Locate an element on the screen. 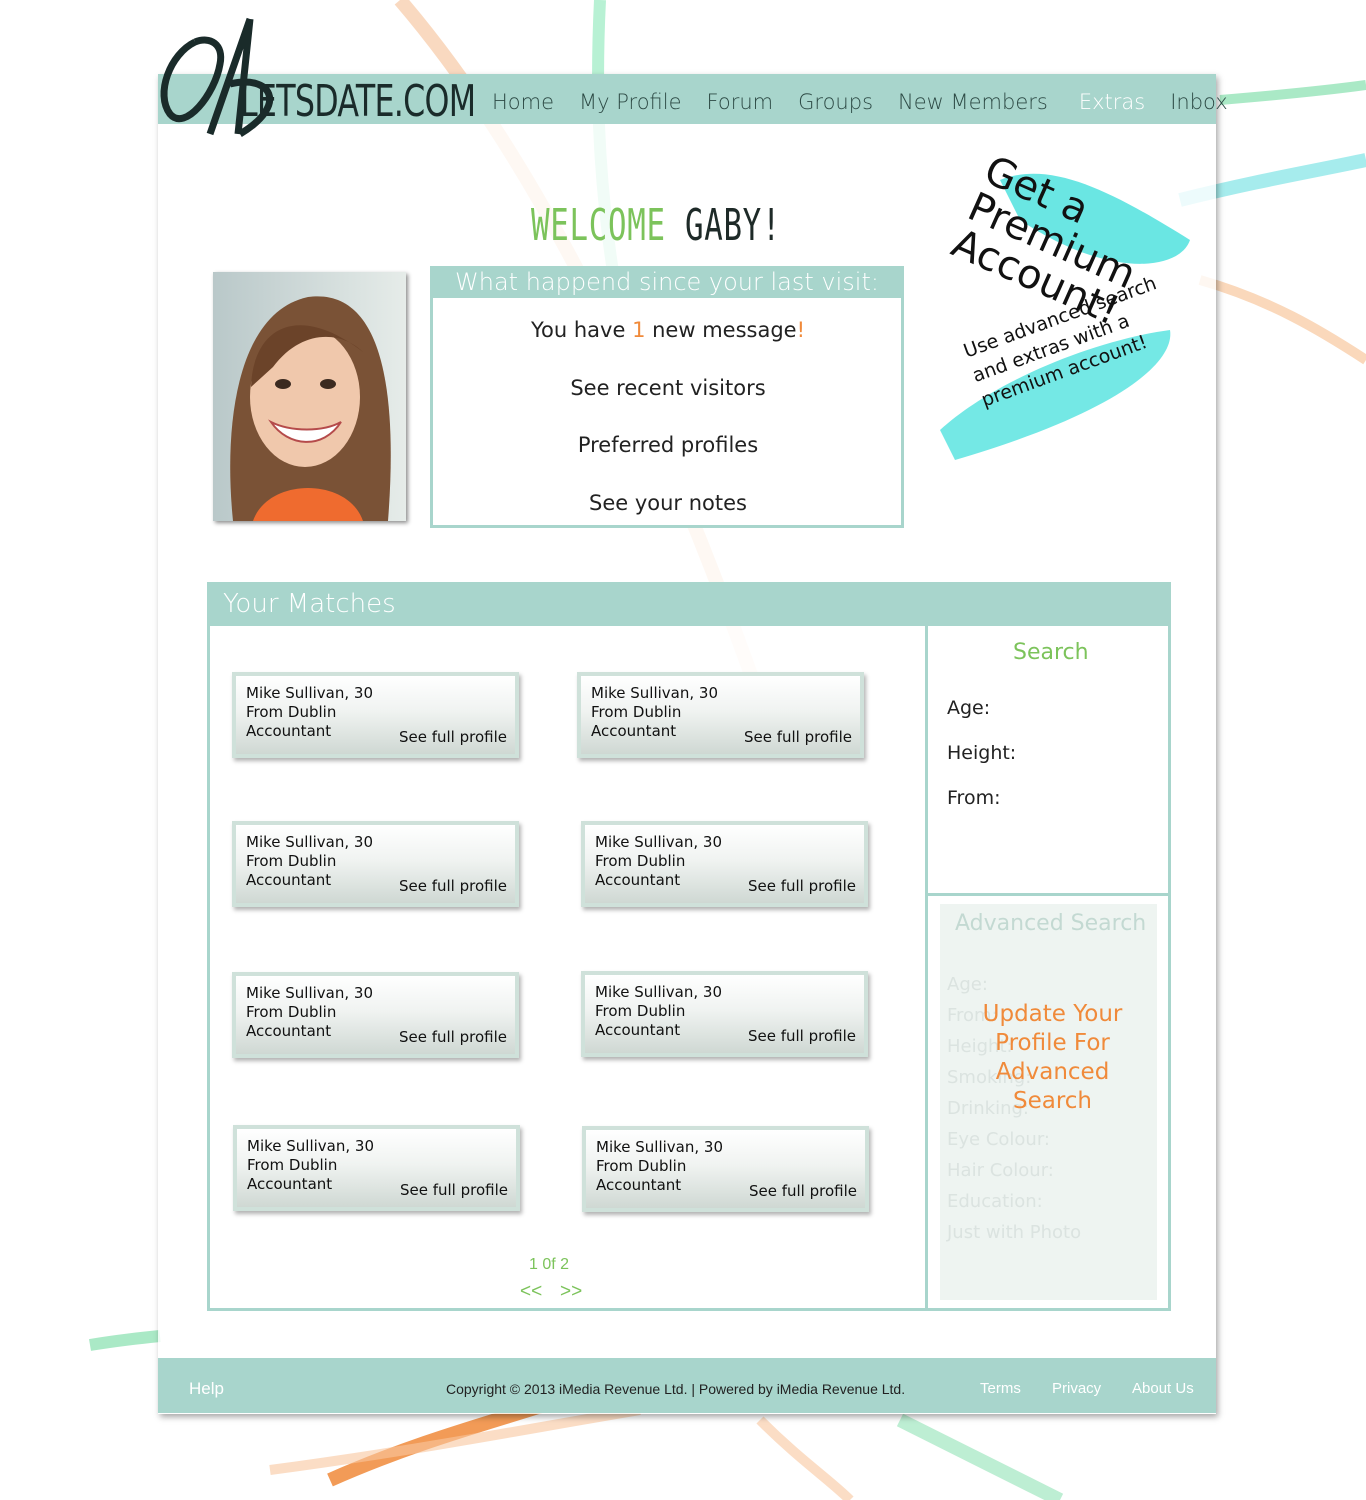  nav-my-profile: My Profile is located at coordinates (630, 102).